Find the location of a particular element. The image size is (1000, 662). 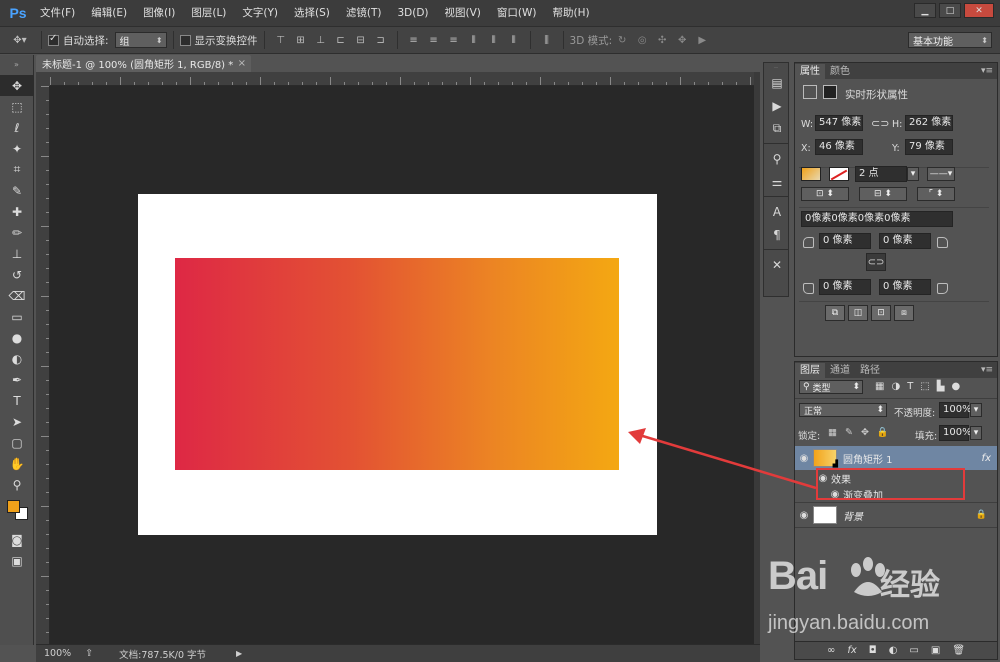

height-field: 262 像素 is located at coordinates (929, 123).